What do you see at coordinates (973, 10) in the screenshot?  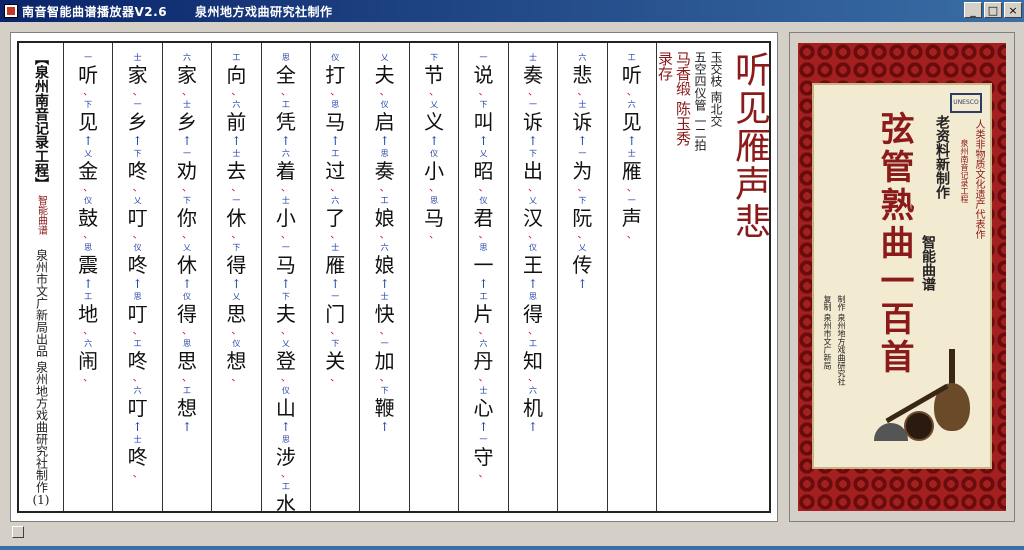 I see `minimize-button: _` at bounding box center [973, 10].